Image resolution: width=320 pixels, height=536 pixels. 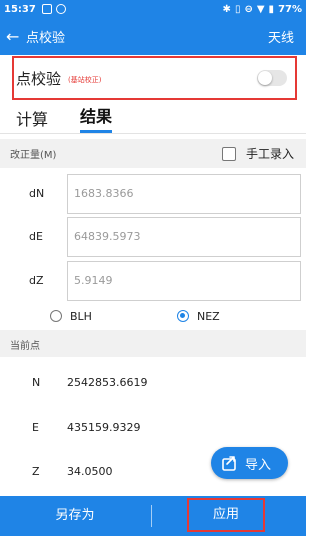 I want to click on import-icon, so click(x=229, y=463).